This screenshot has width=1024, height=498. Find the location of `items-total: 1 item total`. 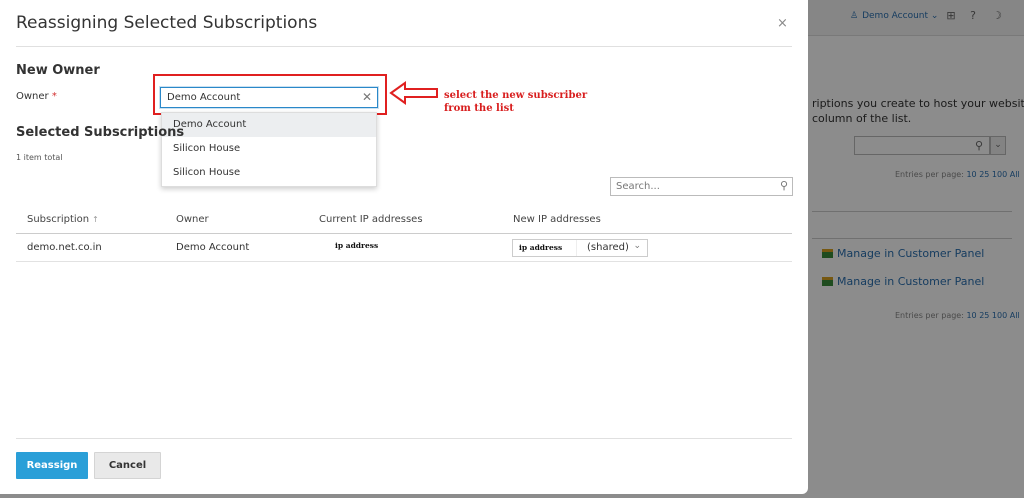

items-total: 1 item total is located at coordinates (39, 157).